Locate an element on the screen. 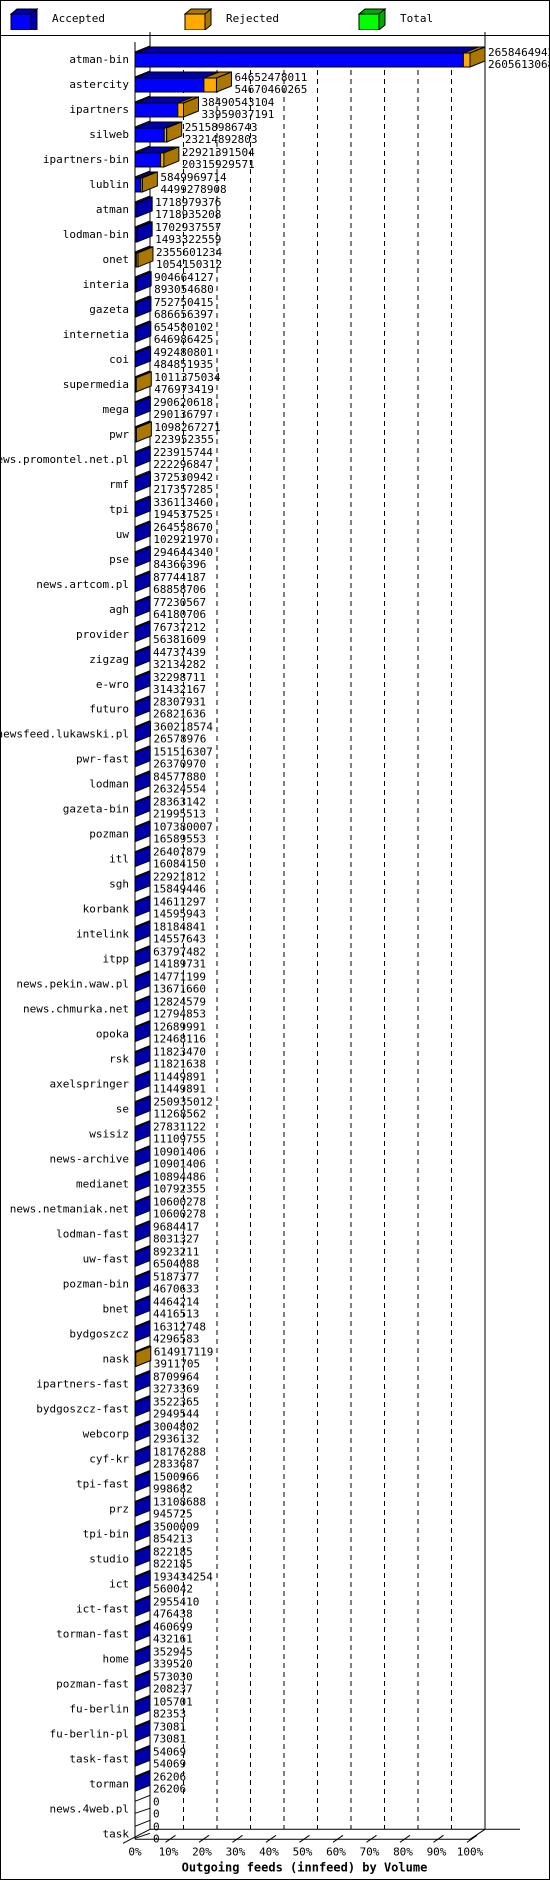 This screenshot has height=1880, width=550. bar-group-task: task00 is located at coordinates (131, 1832).